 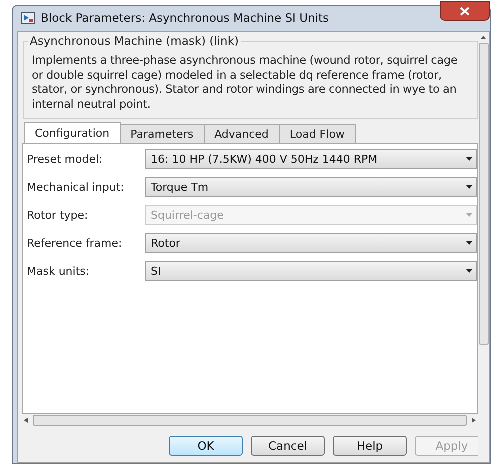 I want to click on left-arrow-icon, so click(x=26, y=420).